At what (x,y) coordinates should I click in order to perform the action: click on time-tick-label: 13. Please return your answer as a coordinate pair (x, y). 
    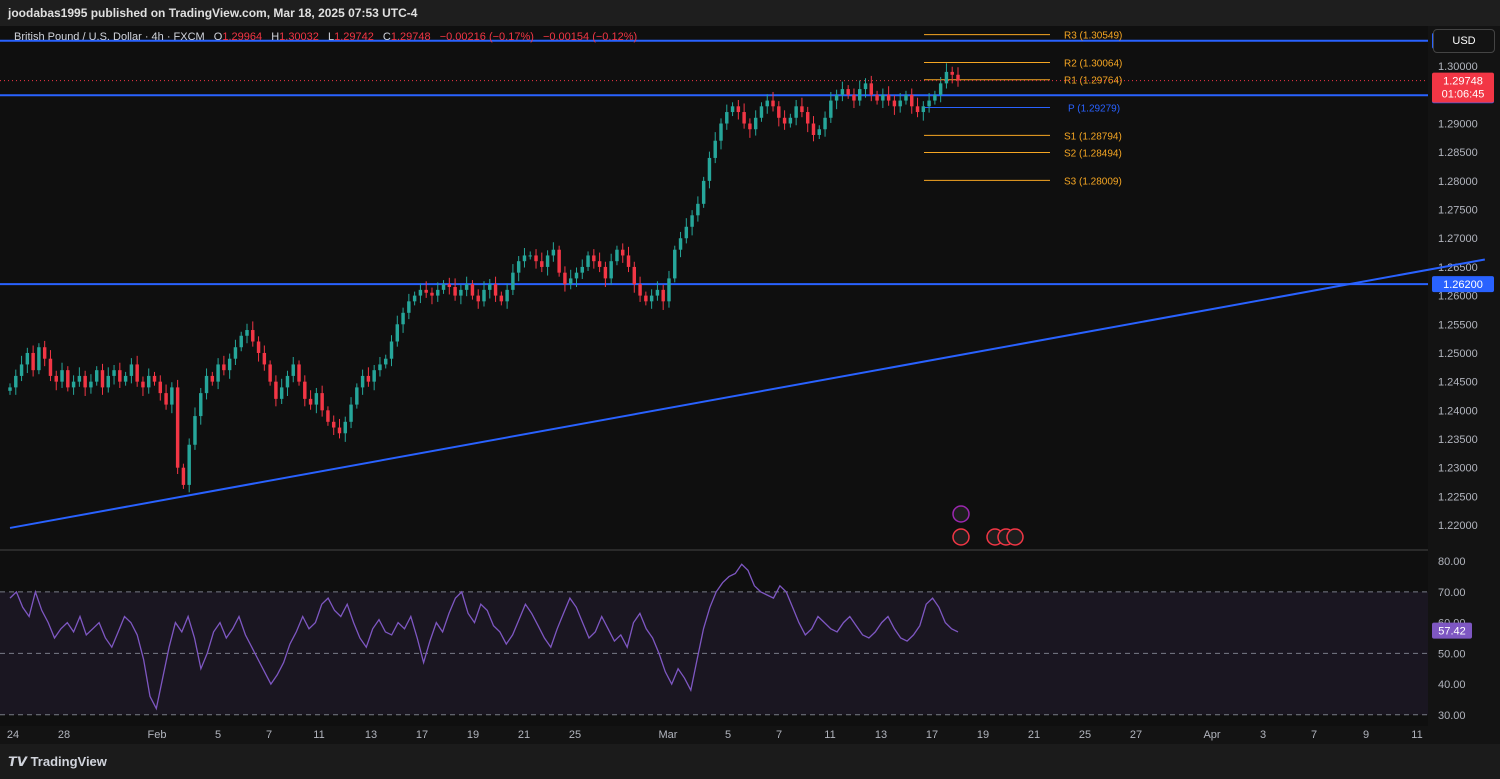
    Looking at the image, I should click on (371, 735).